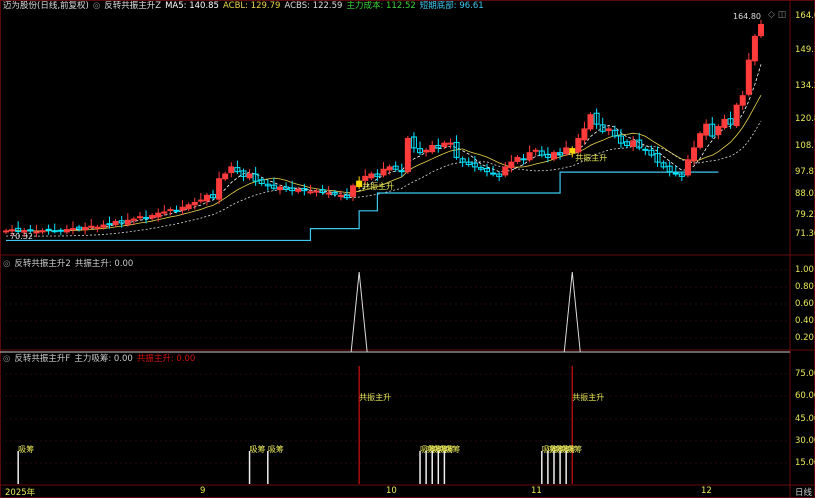 The width and height of the screenshot is (815, 498). What do you see at coordinates (805, 396) in the screenshot?
I see `y-tick: 60.00` at bounding box center [805, 396].